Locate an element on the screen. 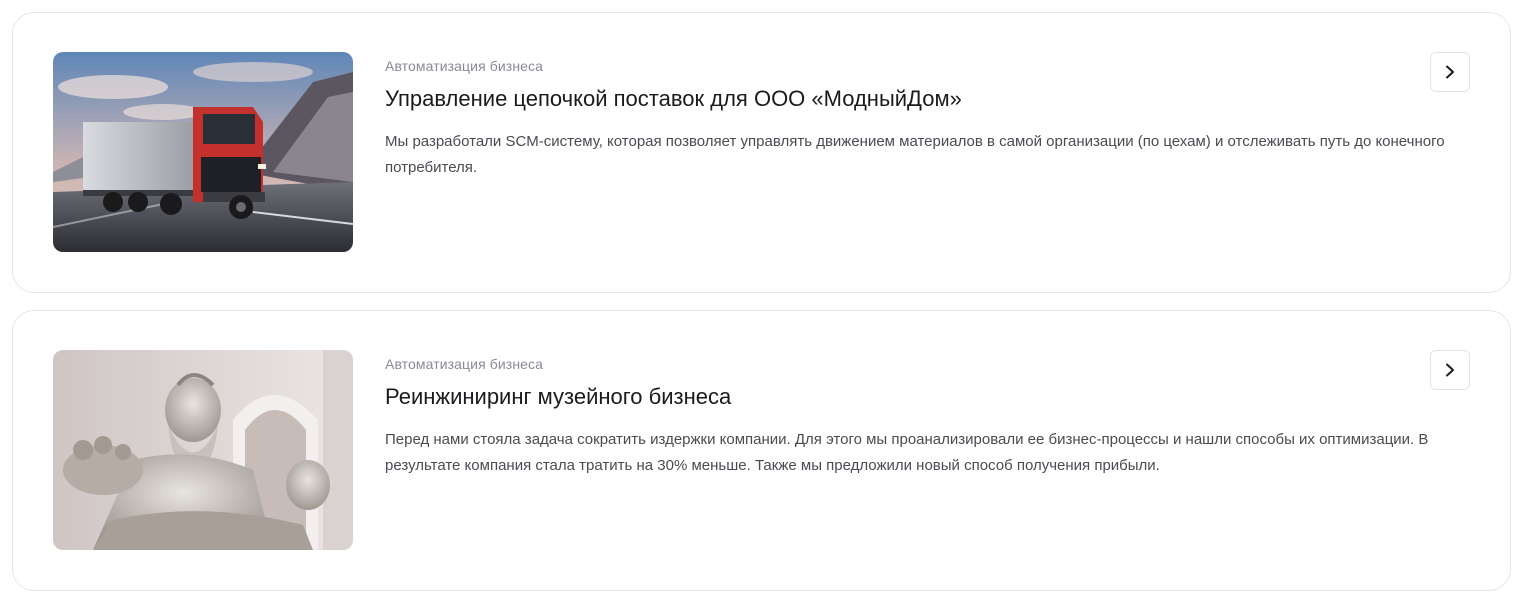 The height and width of the screenshot is (598, 1521). statue-photo-icon is located at coordinates (203, 450).